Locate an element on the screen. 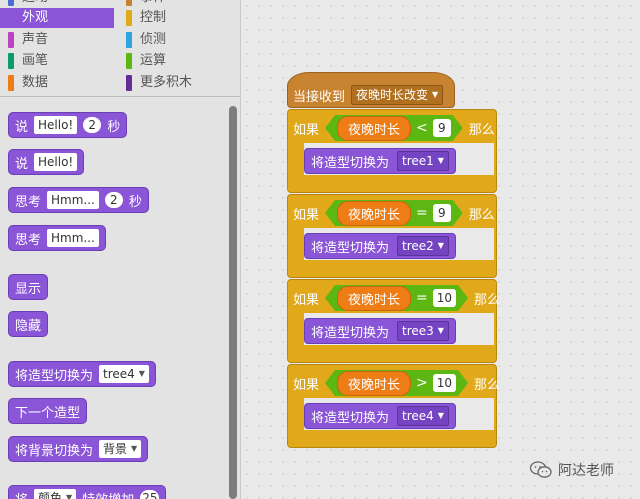 This screenshot has width=640, height=499. block-label: 将背景切换为 is located at coordinates (54, 451).